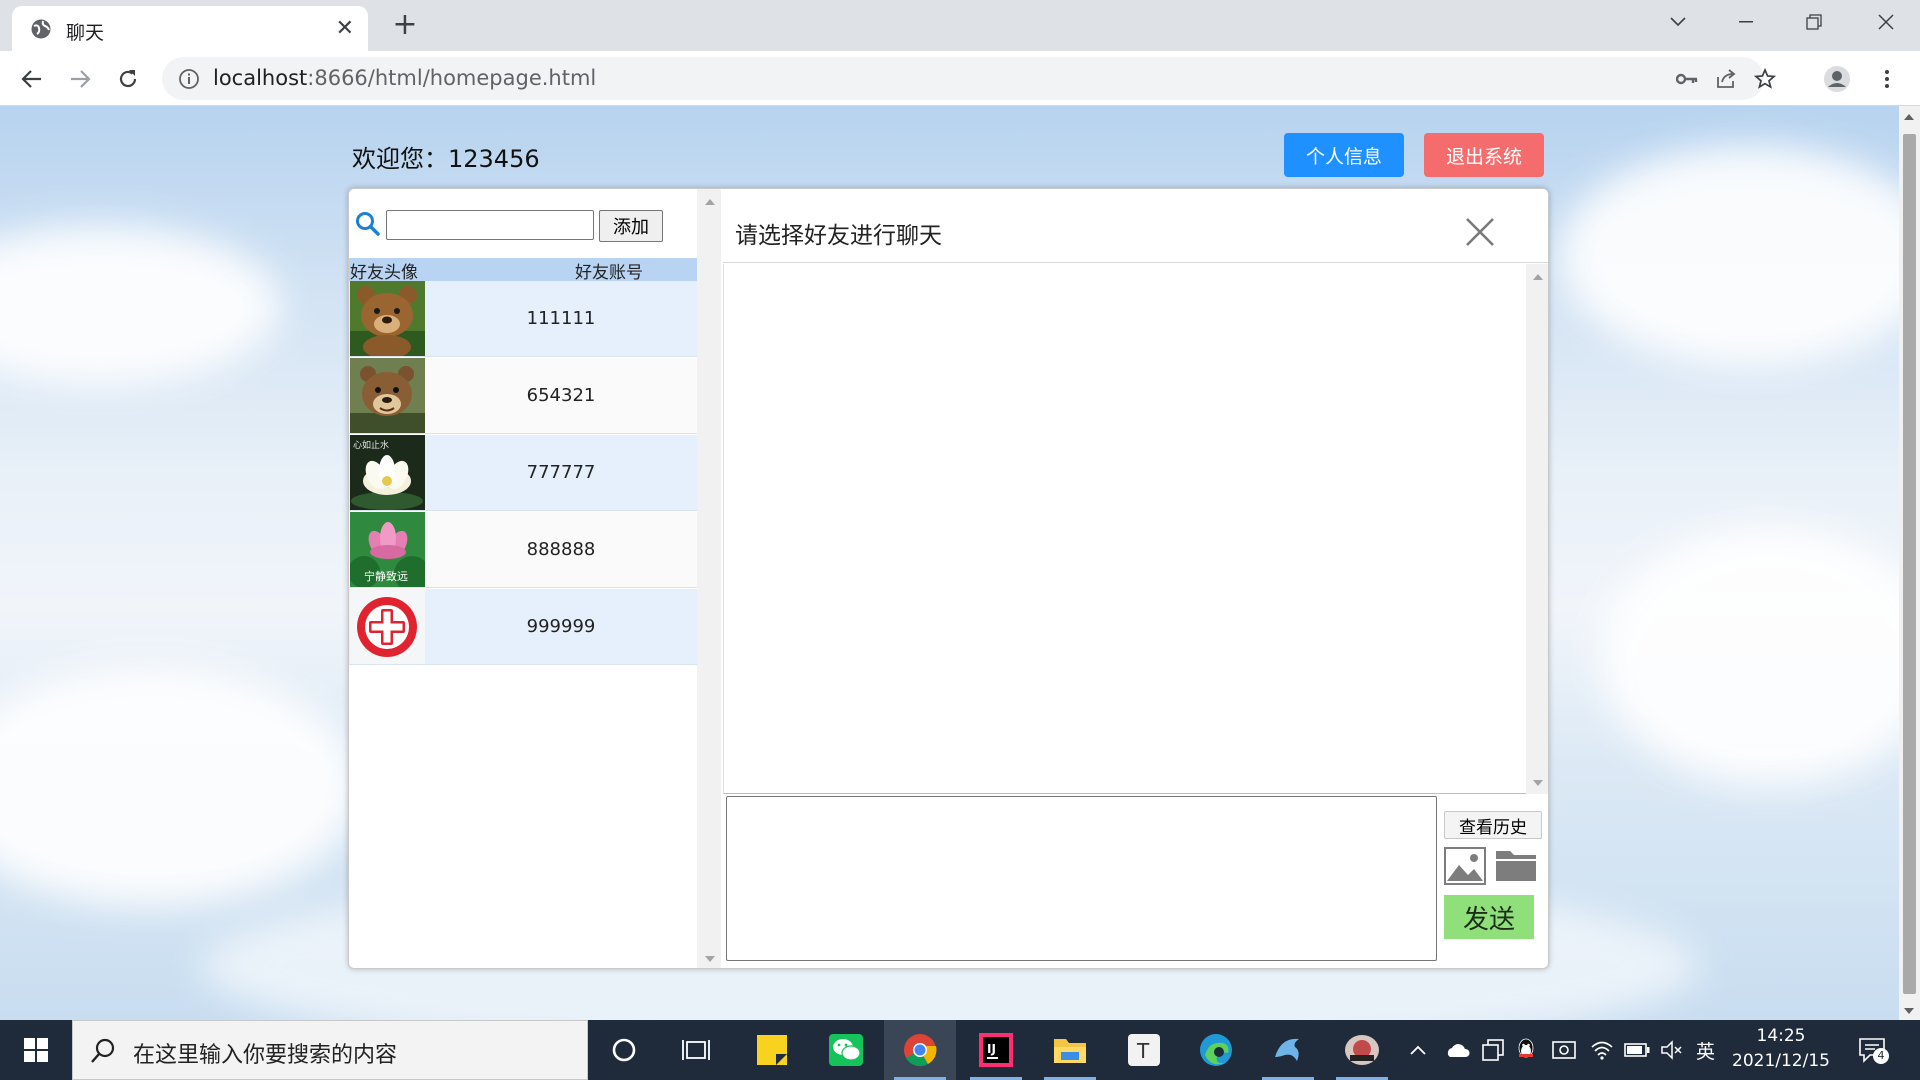 Image resolution: width=1920 pixels, height=1080 pixels. Describe the element at coordinates (1081, 878) in the screenshot. I see `message-input` at that location.